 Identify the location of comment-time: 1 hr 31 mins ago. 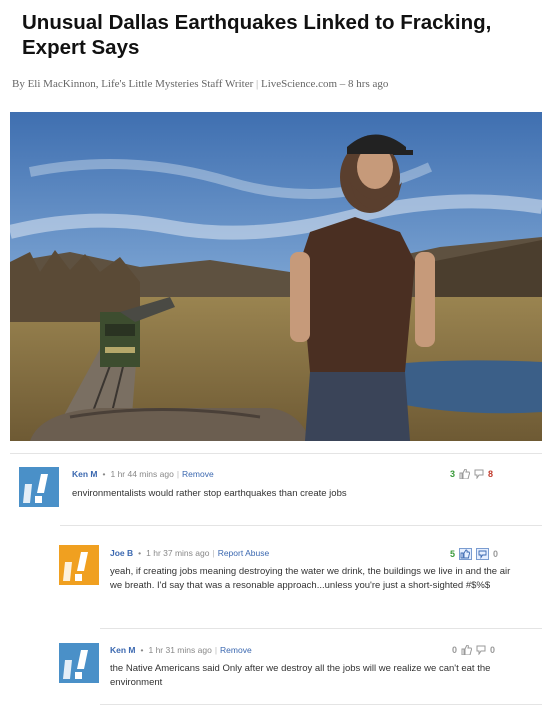
(180, 650).